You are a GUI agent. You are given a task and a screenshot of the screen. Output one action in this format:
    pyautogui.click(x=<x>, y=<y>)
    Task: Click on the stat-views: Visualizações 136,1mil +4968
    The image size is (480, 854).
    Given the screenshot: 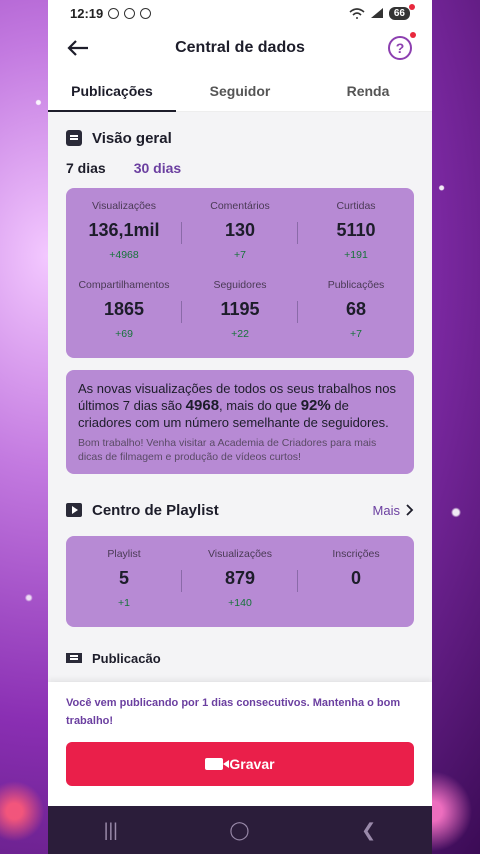 What is the action you would take?
    pyautogui.click(x=124, y=233)
    